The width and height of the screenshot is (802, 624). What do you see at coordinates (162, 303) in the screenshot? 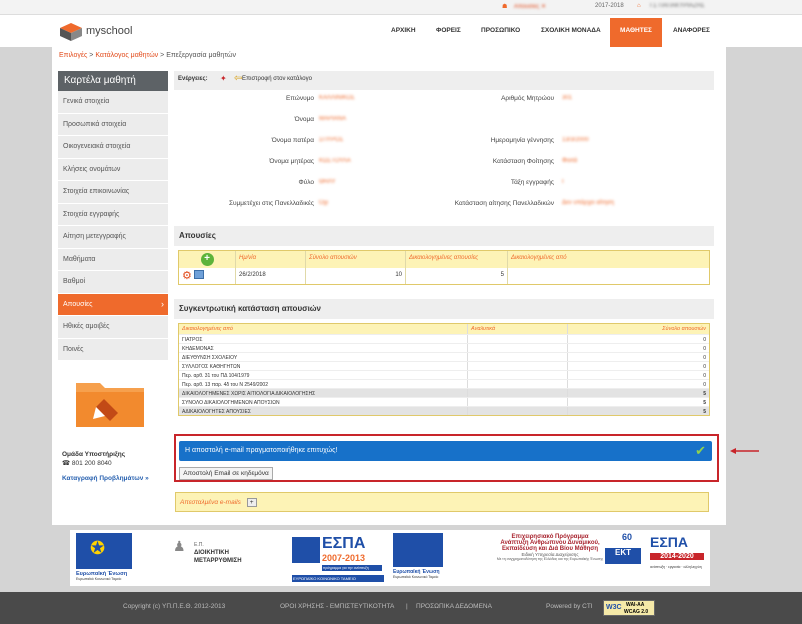
I see `chevron-right-icon: ›` at bounding box center [162, 303].